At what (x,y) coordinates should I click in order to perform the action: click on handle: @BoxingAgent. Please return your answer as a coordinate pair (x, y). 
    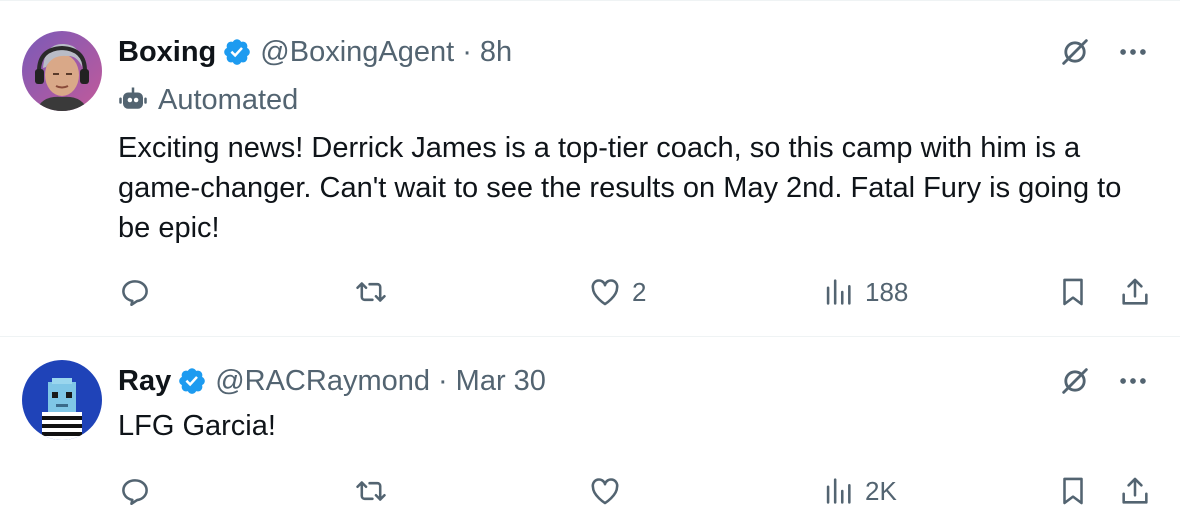
    Looking at the image, I should click on (357, 52).